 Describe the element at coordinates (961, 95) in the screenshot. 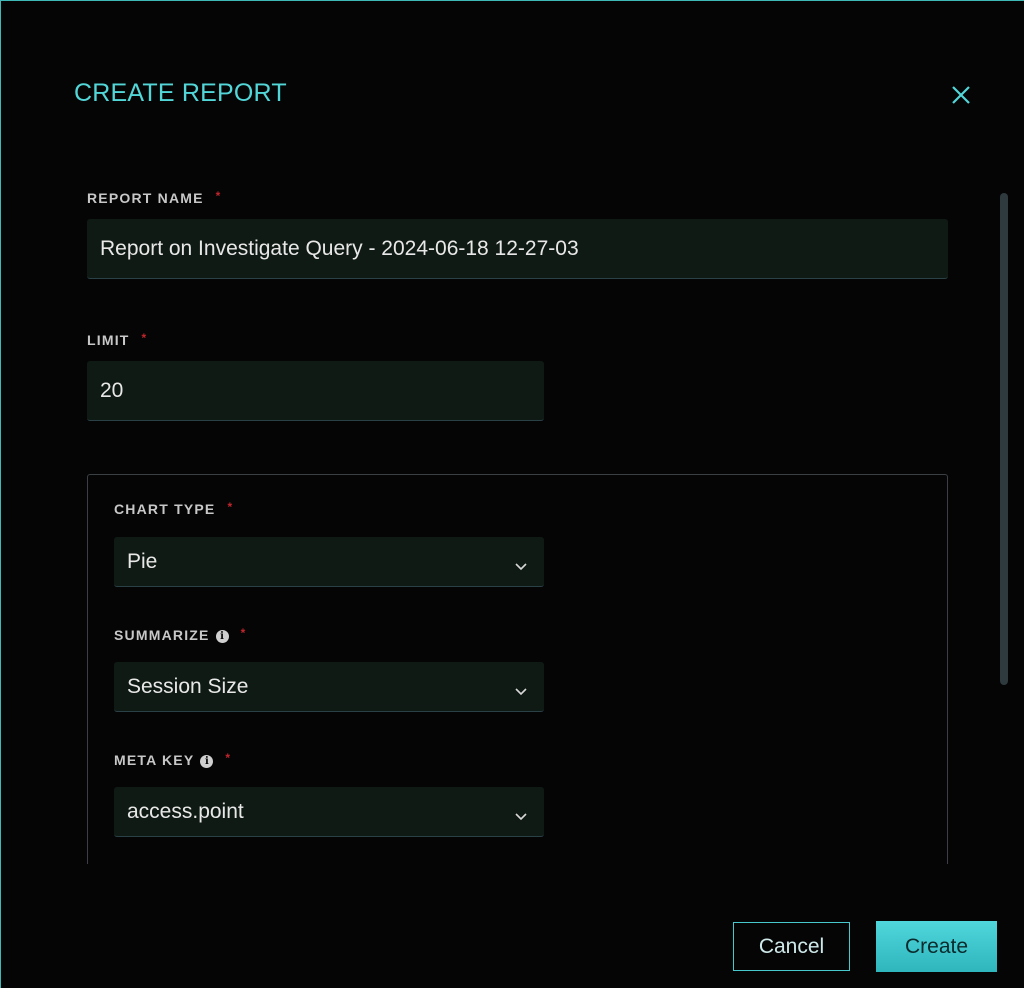

I see `close-icon` at that location.